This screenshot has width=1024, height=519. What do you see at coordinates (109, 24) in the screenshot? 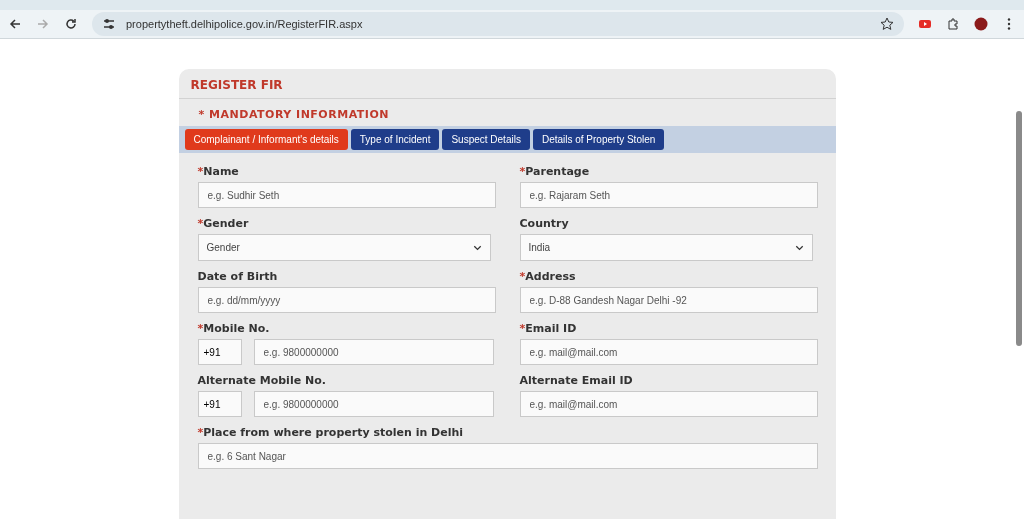
I see `site-settings-icon` at bounding box center [109, 24].